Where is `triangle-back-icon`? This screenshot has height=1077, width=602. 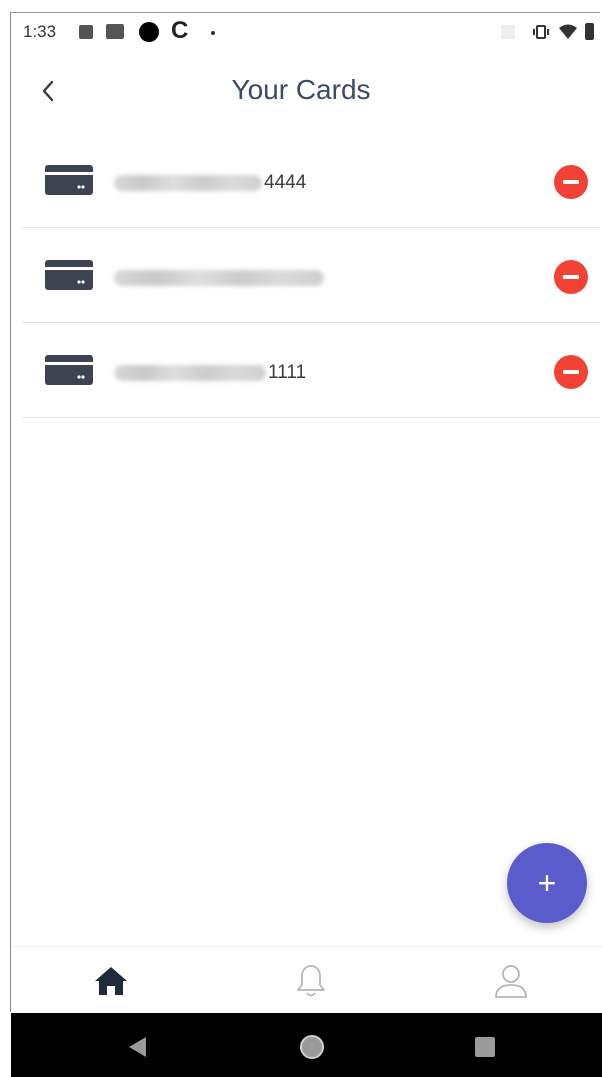
triangle-back-icon is located at coordinates (137, 1047).